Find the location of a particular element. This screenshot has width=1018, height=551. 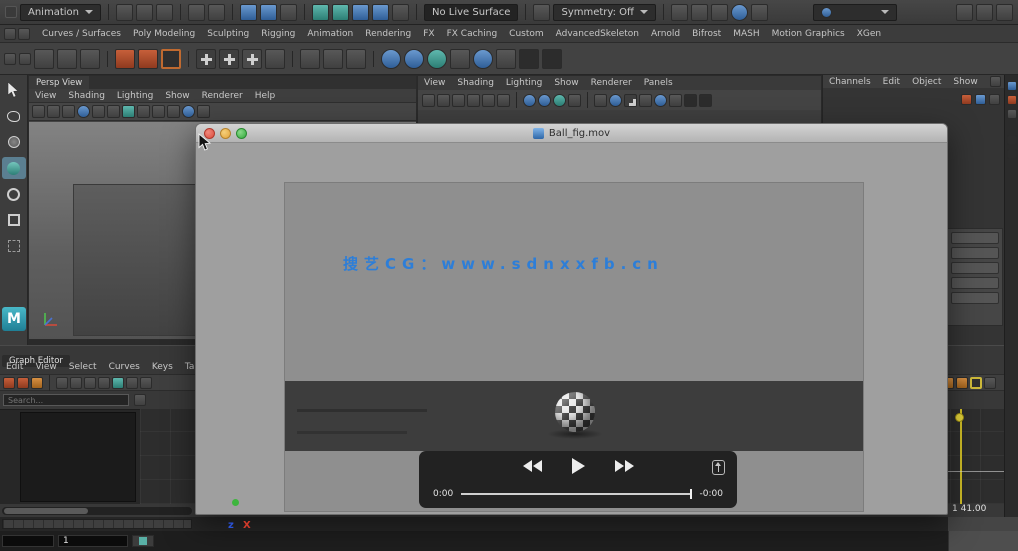

render-settings-icon is located at coordinates (739, 12).